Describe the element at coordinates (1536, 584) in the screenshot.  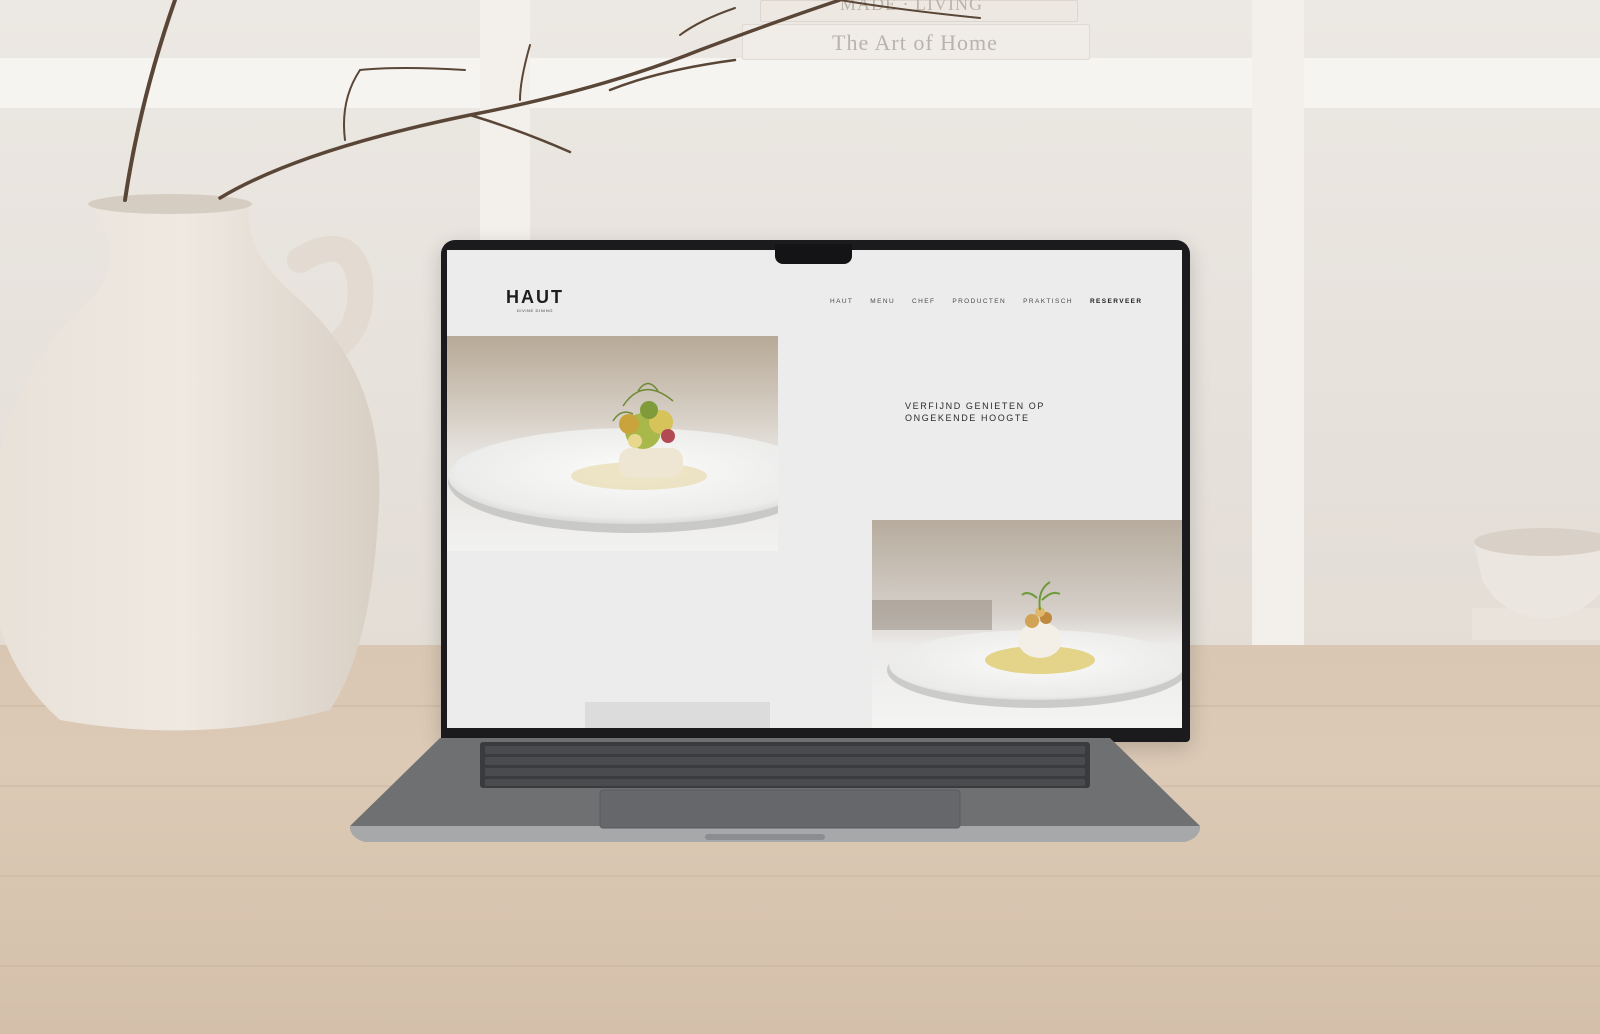
I see `ceramic-bowl` at that location.